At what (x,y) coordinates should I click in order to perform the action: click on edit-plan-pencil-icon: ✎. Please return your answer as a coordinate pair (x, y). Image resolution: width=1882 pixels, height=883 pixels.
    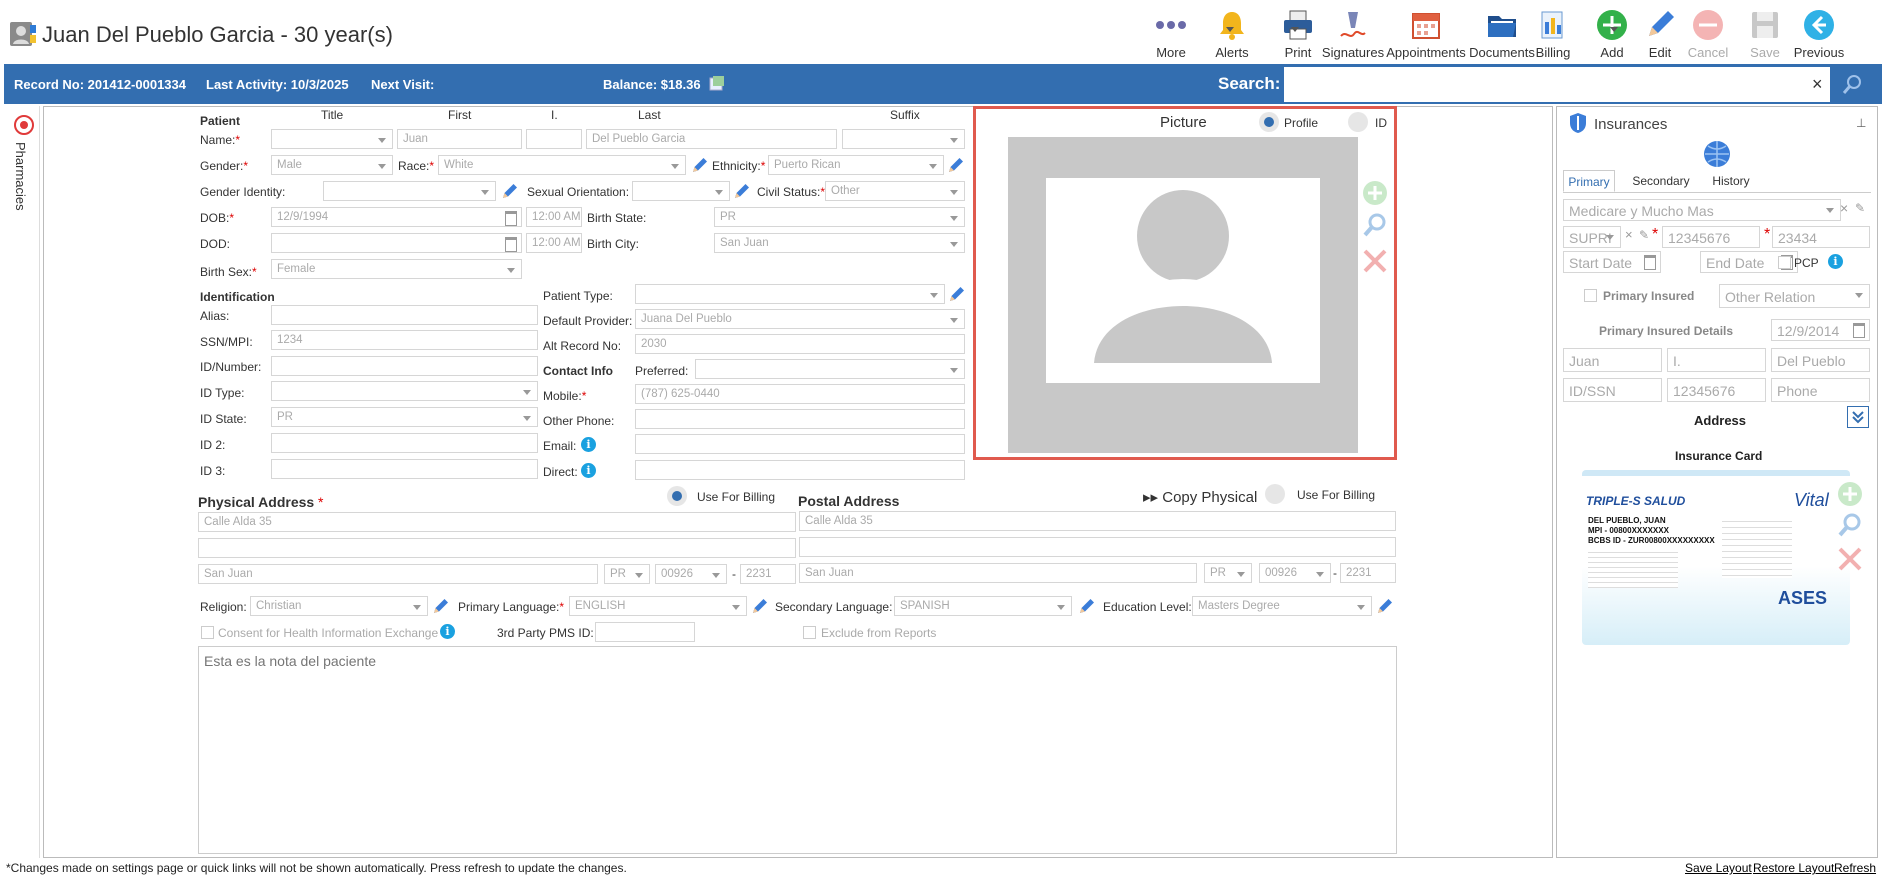
    Looking at the image, I should click on (1860, 208).